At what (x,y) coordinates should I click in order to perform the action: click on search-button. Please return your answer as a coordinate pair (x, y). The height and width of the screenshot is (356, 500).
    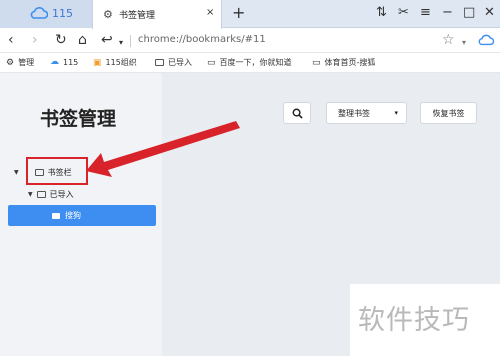
    Looking at the image, I should click on (297, 113).